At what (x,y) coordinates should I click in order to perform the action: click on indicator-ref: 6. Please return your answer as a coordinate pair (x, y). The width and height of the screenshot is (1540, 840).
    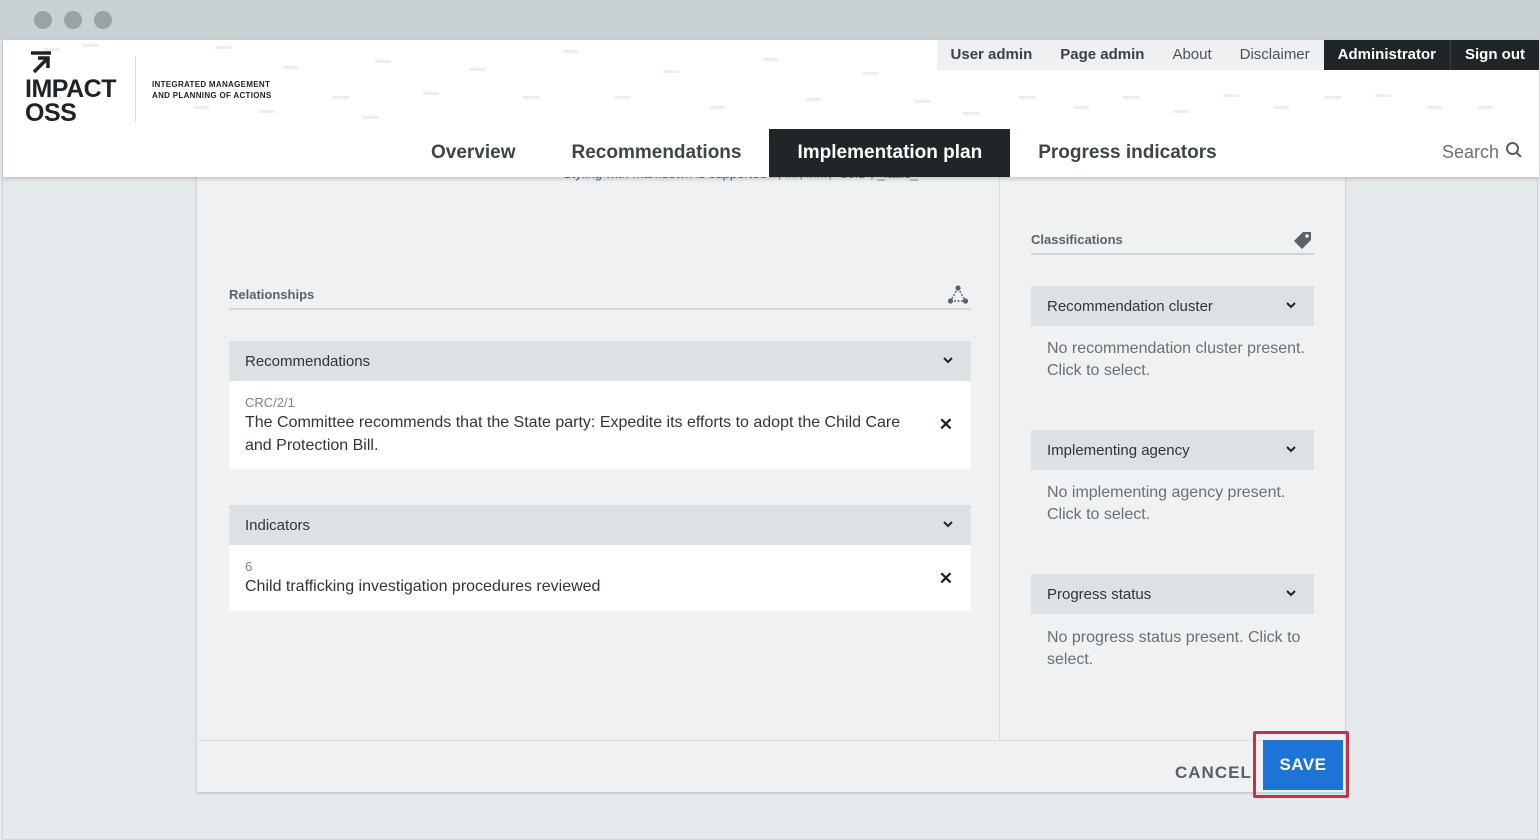
    Looking at the image, I should click on (249, 566).